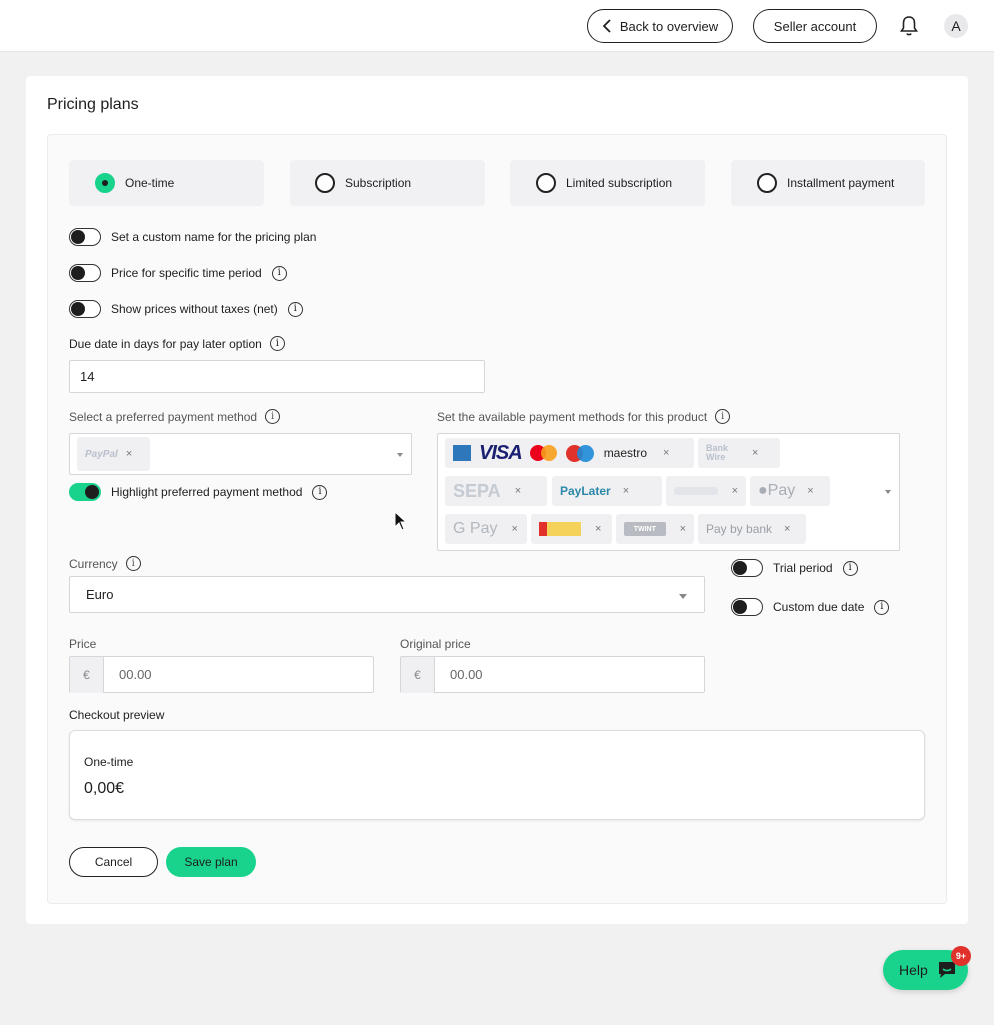 Image resolution: width=994 pixels, height=1025 pixels. I want to click on checkout-amount: 0,00€, so click(104, 788).